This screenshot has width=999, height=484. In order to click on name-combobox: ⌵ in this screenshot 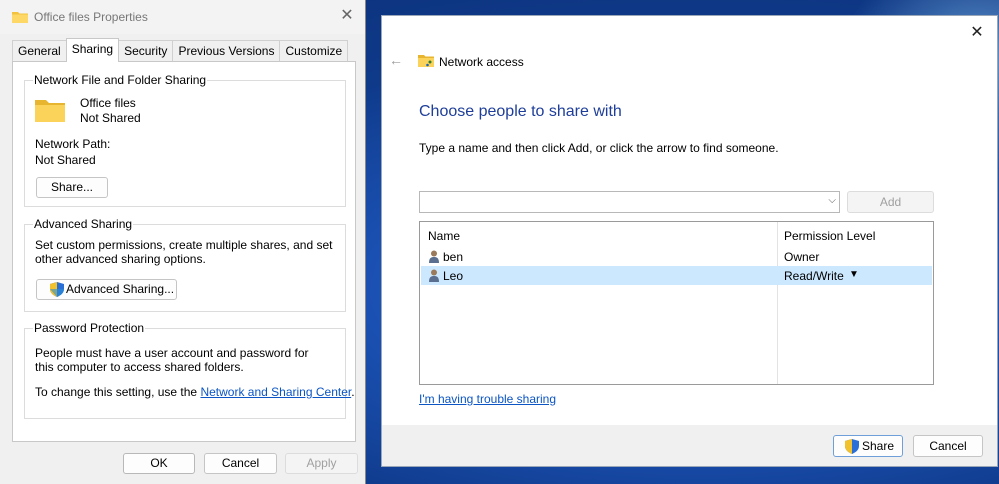, I will do `click(629, 202)`.